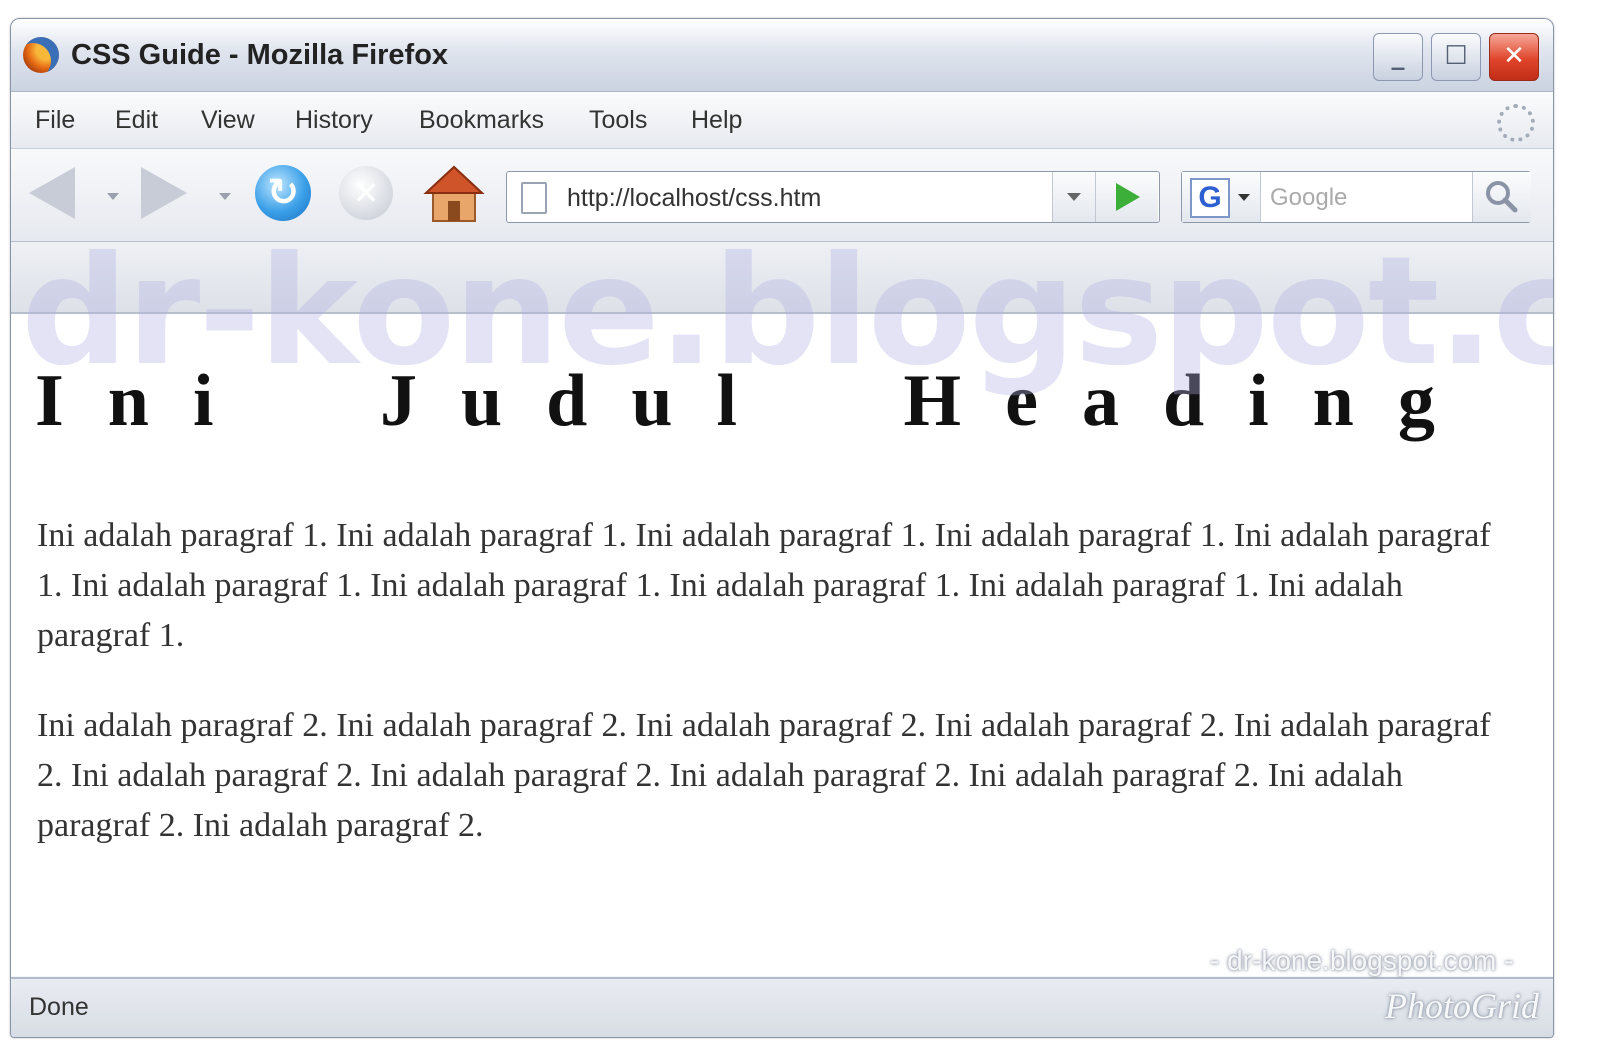 Image resolution: width=1600 pixels, height=1060 pixels. What do you see at coordinates (41, 55) in the screenshot?
I see `firefox-logo-icon` at bounding box center [41, 55].